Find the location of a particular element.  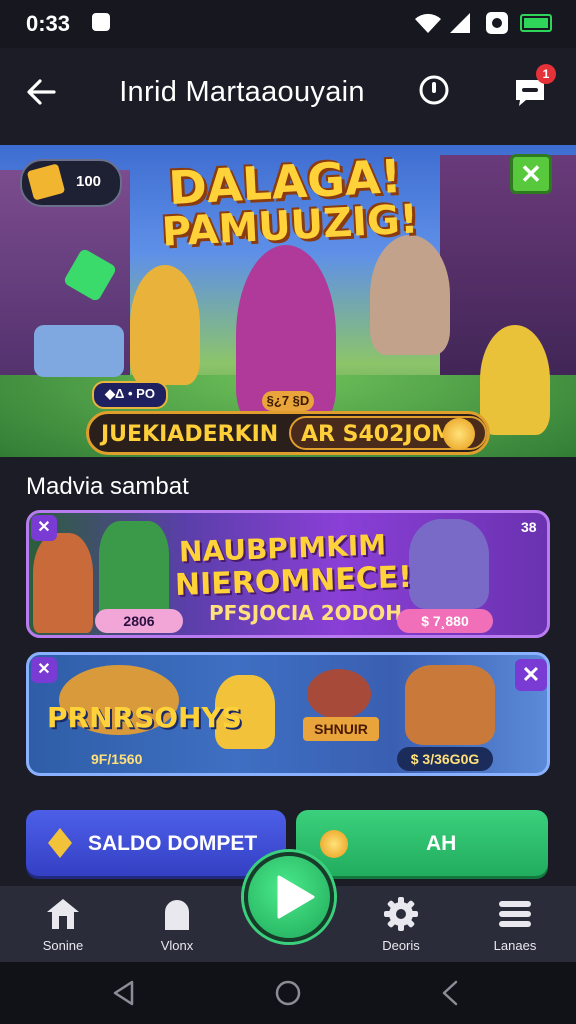

person-icon is located at coordinates (177, 915).